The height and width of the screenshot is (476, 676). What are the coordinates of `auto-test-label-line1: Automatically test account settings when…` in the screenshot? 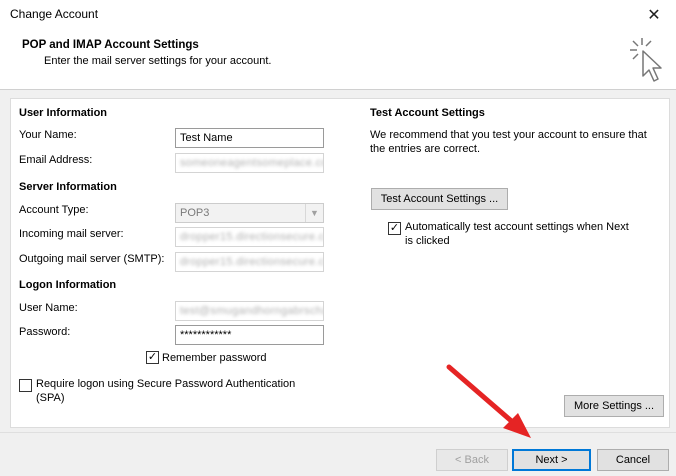 It's located at (517, 227).